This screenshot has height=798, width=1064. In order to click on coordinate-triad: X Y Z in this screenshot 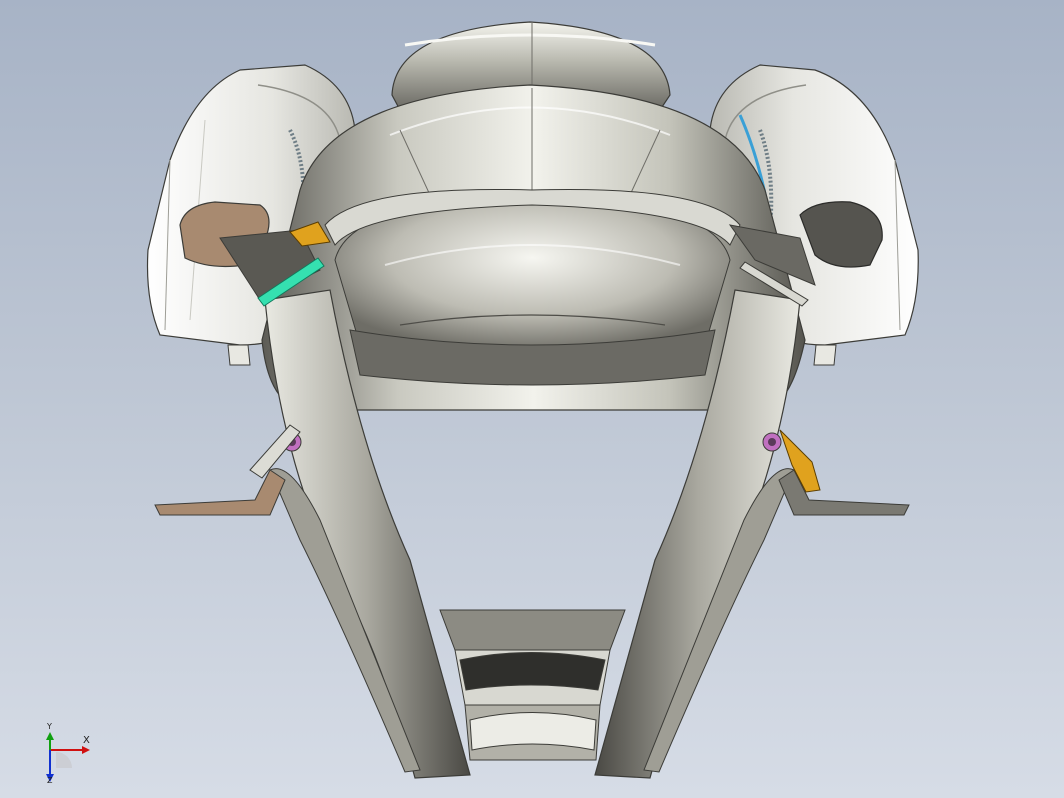, I will do `click(68, 755)`.